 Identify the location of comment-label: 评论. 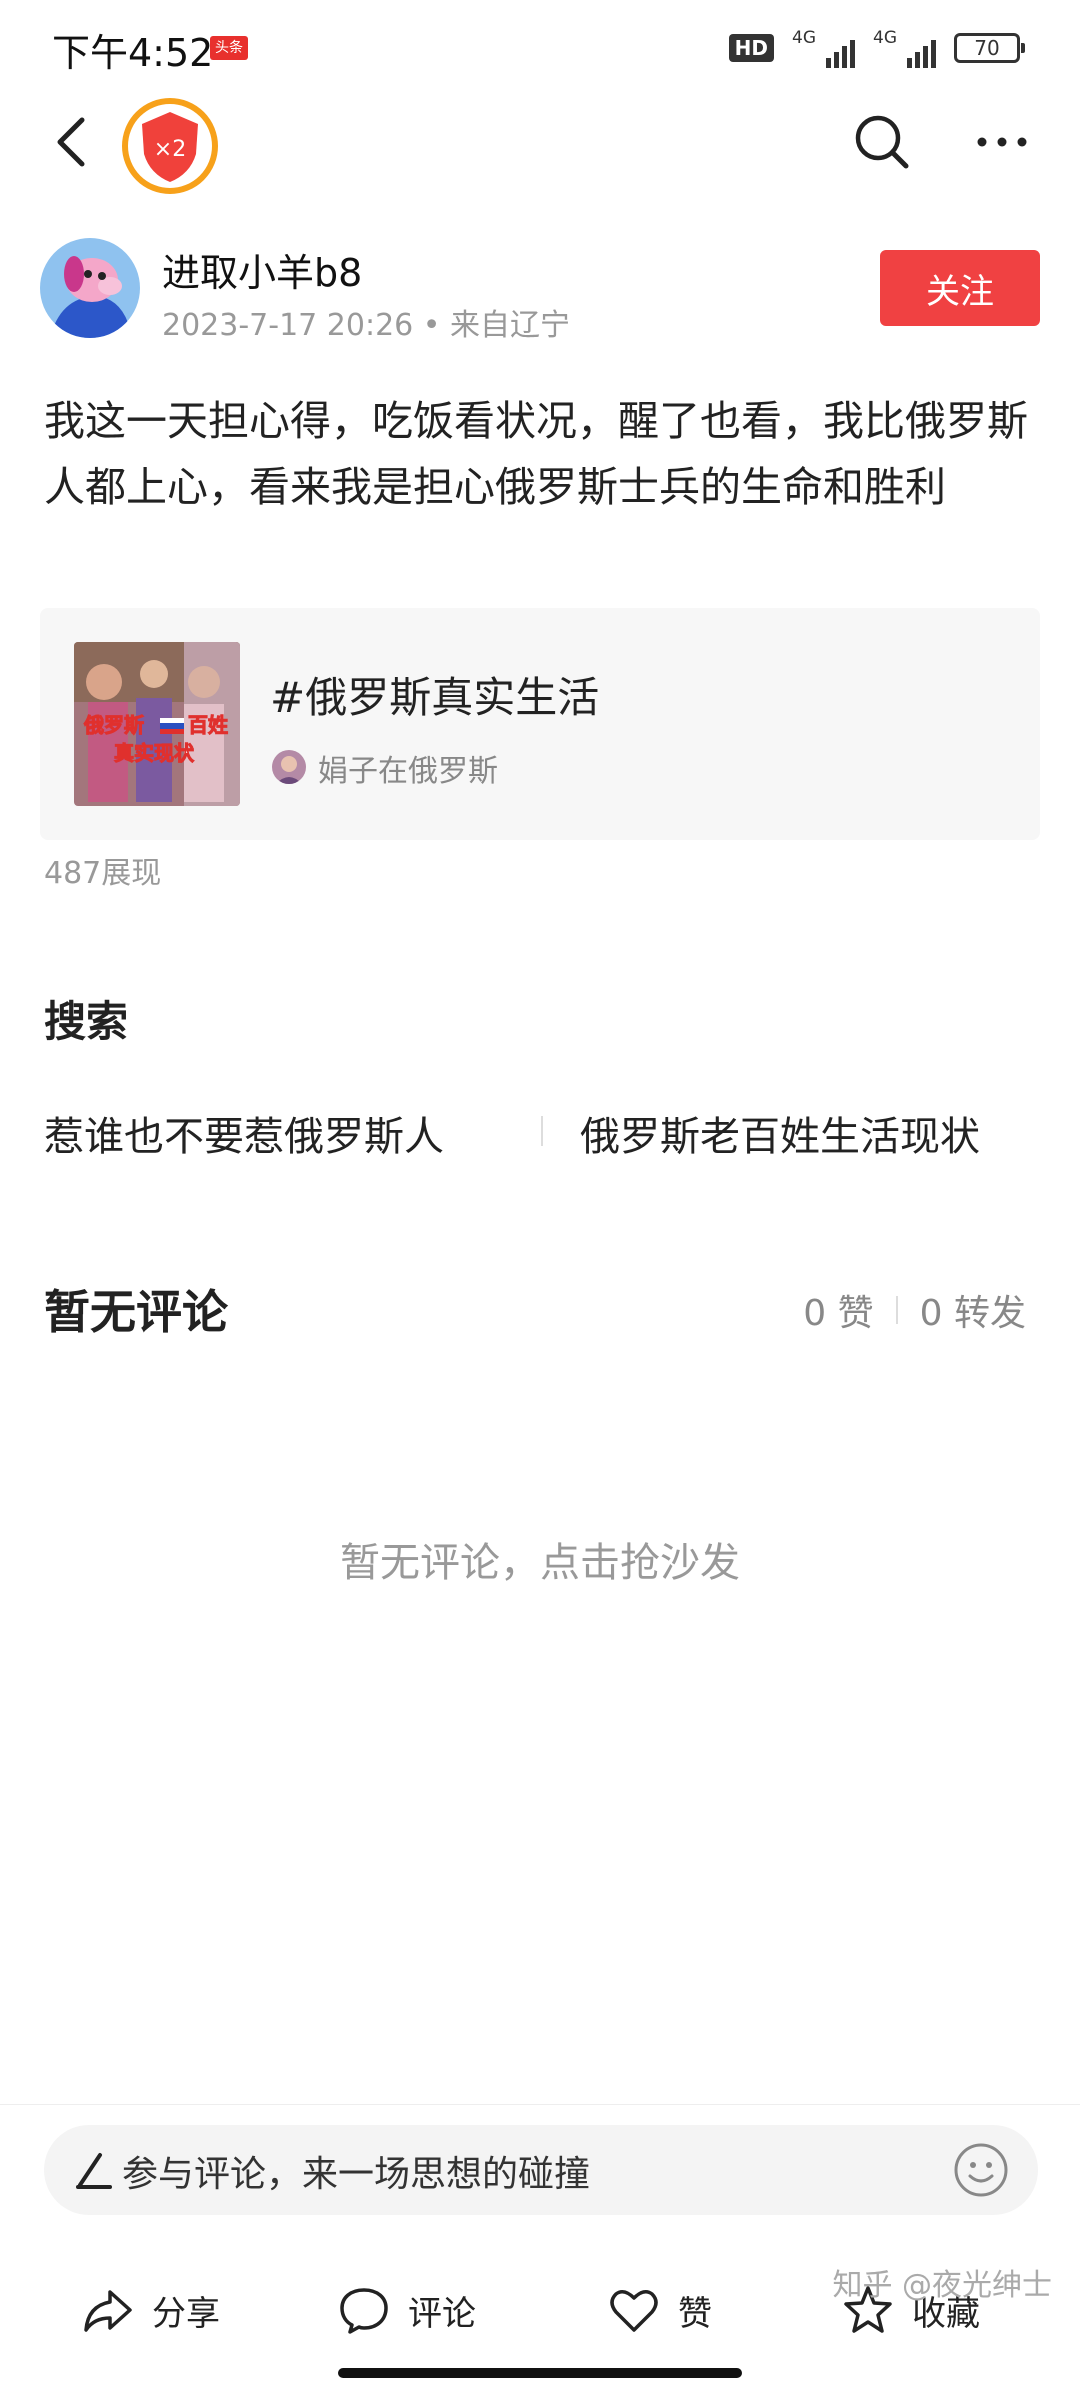
(442, 2313).